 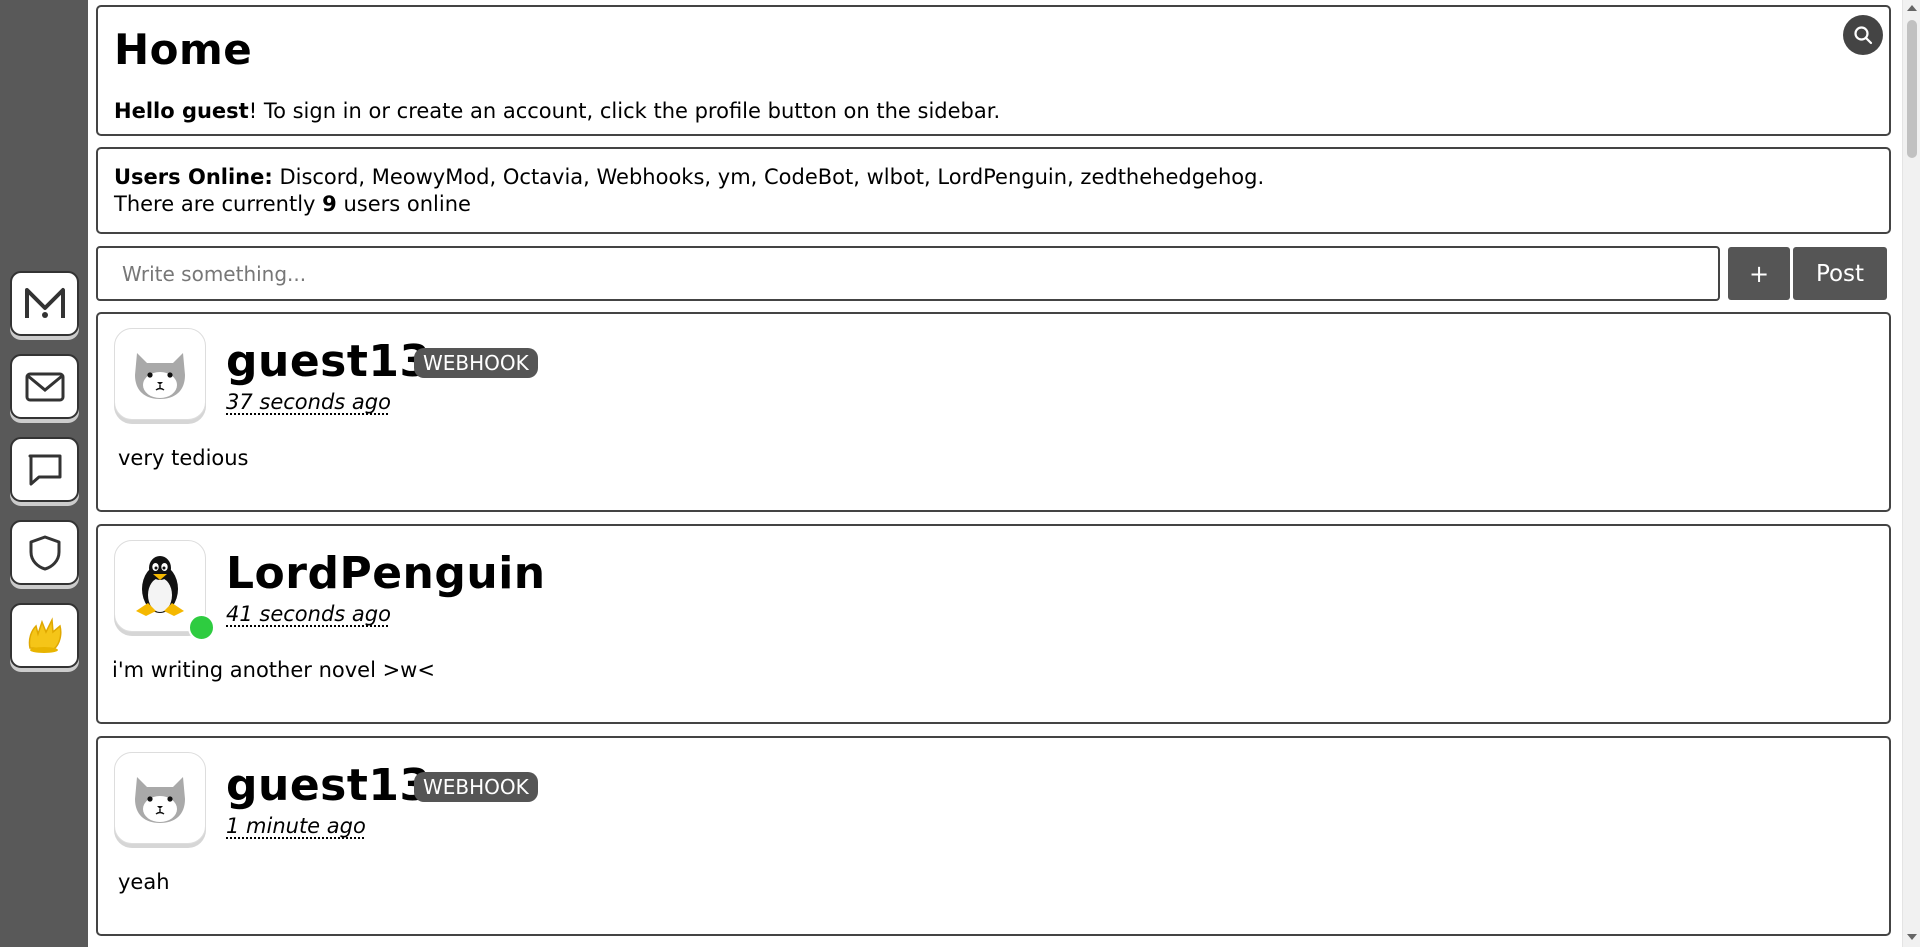 What do you see at coordinates (1912, 89) in the screenshot?
I see `scroll-thumb` at bounding box center [1912, 89].